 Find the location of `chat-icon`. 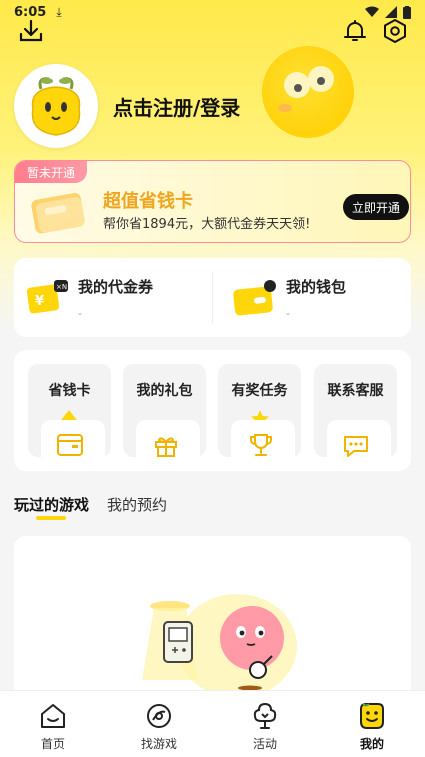

chat-icon is located at coordinates (356, 446).